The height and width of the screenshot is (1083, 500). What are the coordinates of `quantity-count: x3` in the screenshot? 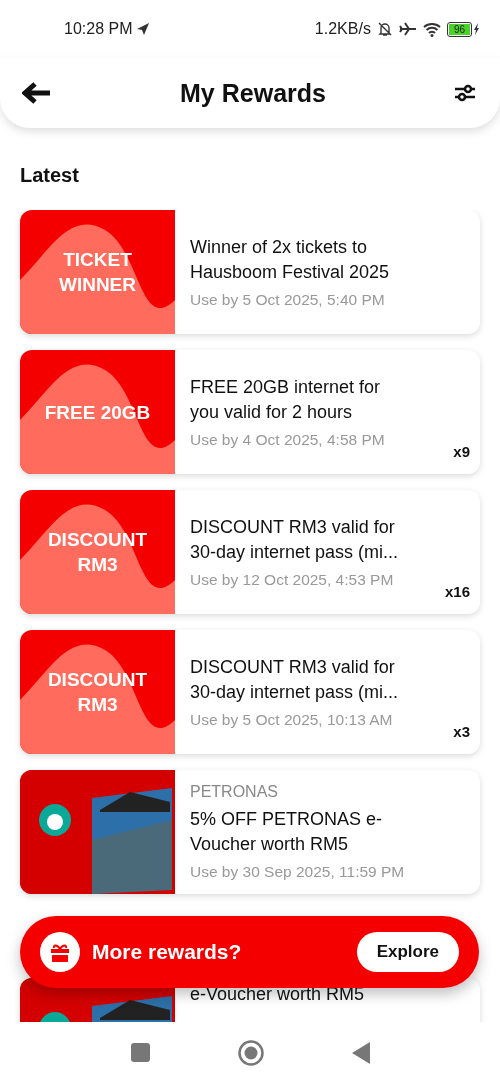 It's located at (461, 731).